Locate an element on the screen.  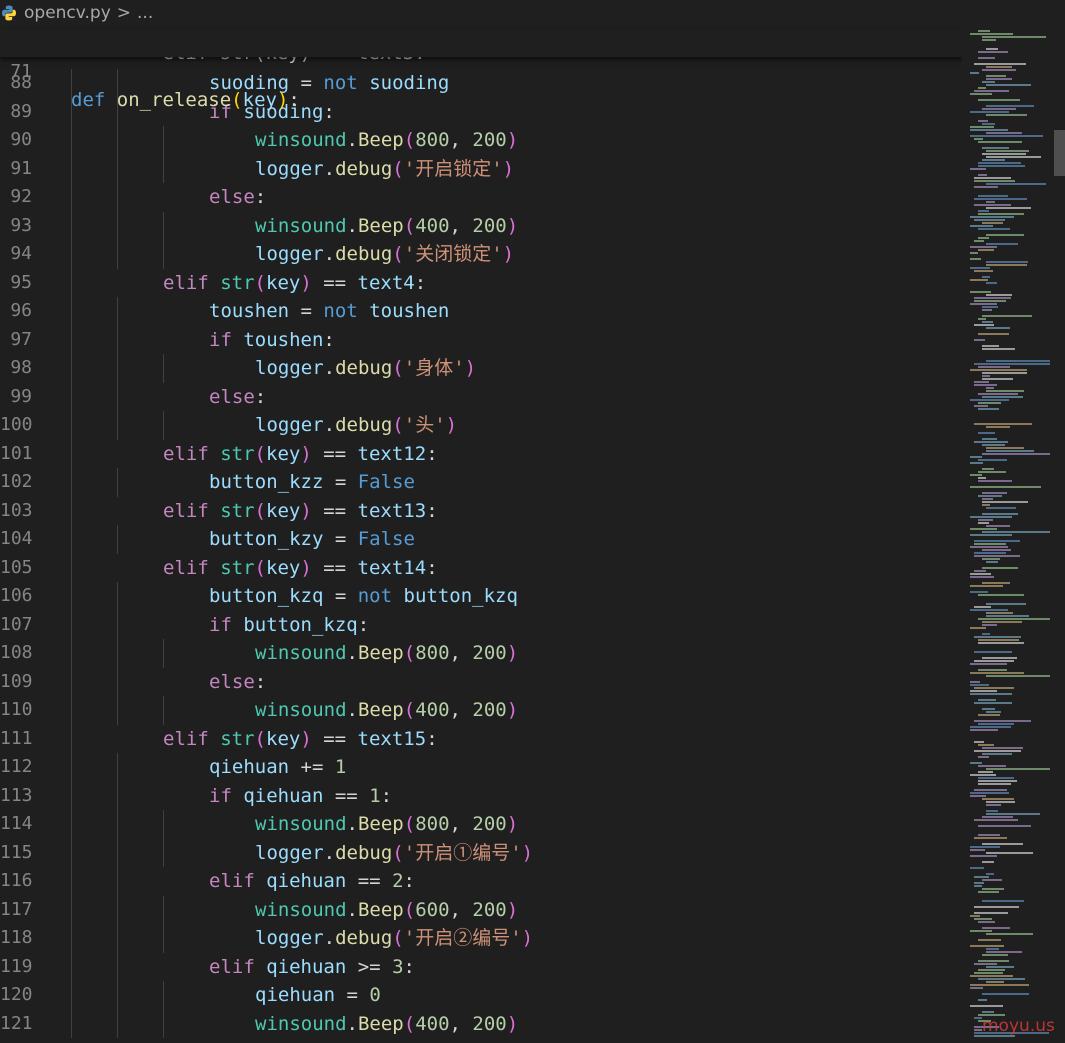
sticky-scroll-header: 71 def on_release(key): is located at coordinates (481, 70).